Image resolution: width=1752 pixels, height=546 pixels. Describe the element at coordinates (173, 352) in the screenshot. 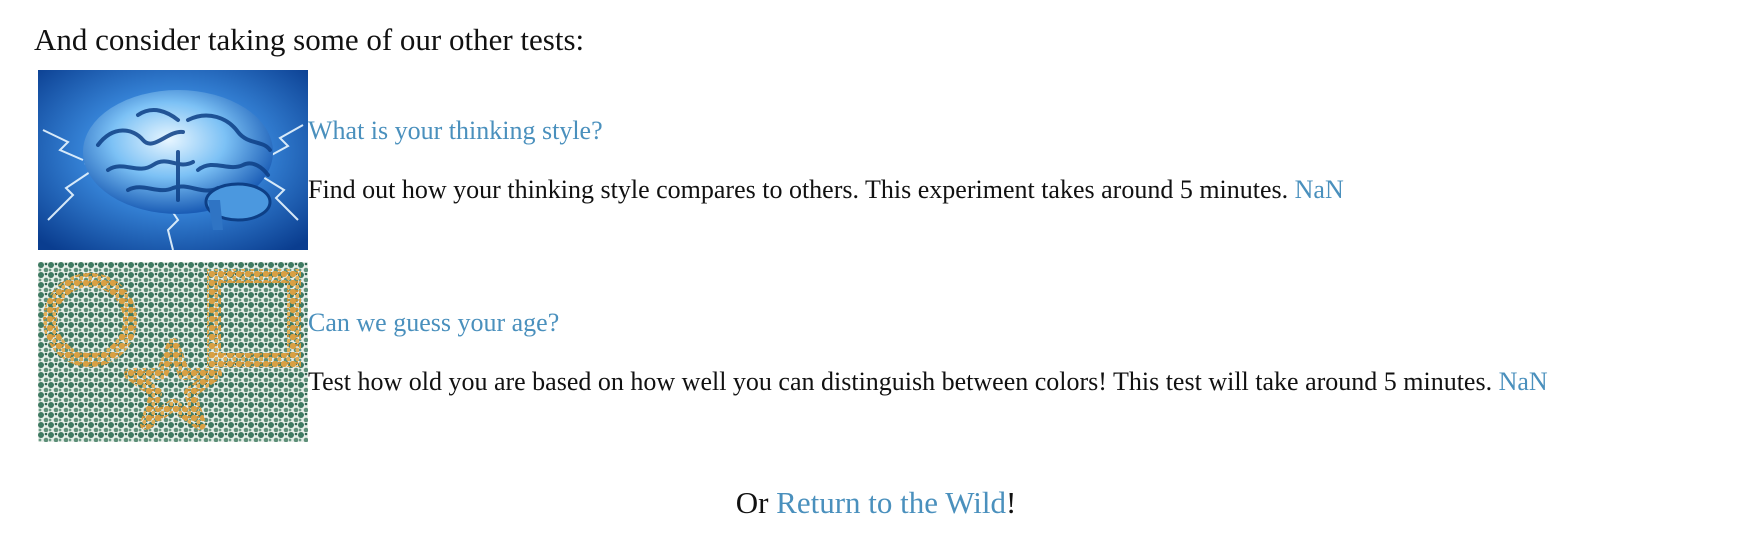

I see `color-blindness-plate-image` at that location.